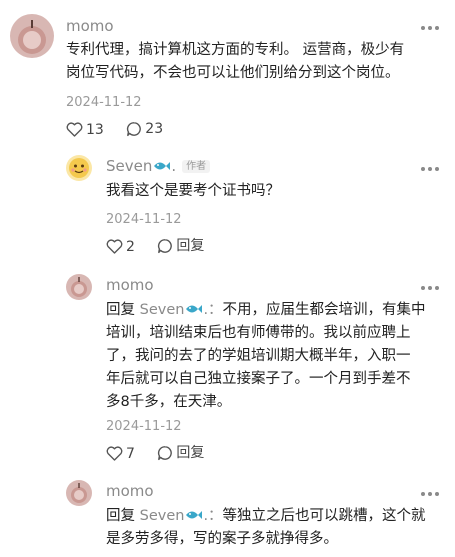 The height and width of the screenshot is (557, 455). What do you see at coordinates (130, 246) in the screenshot?
I see `like-count: 2` at bounding box center [130, 246].